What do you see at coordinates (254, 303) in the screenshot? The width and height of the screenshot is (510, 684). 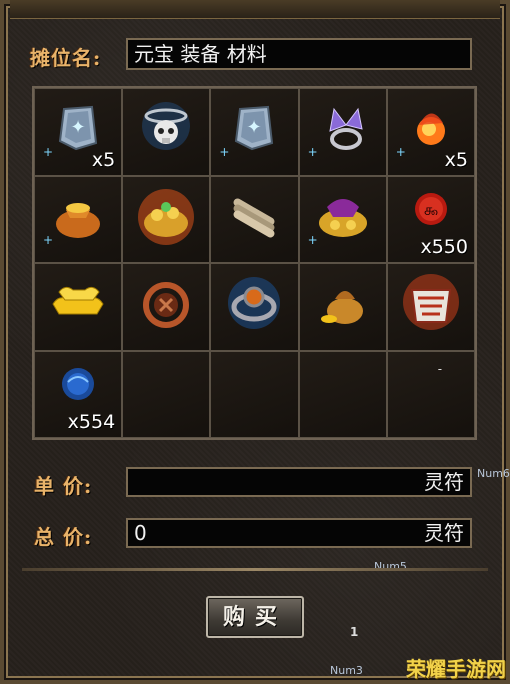 I see `gem-ring-icon` at bounding box center [254, 303].